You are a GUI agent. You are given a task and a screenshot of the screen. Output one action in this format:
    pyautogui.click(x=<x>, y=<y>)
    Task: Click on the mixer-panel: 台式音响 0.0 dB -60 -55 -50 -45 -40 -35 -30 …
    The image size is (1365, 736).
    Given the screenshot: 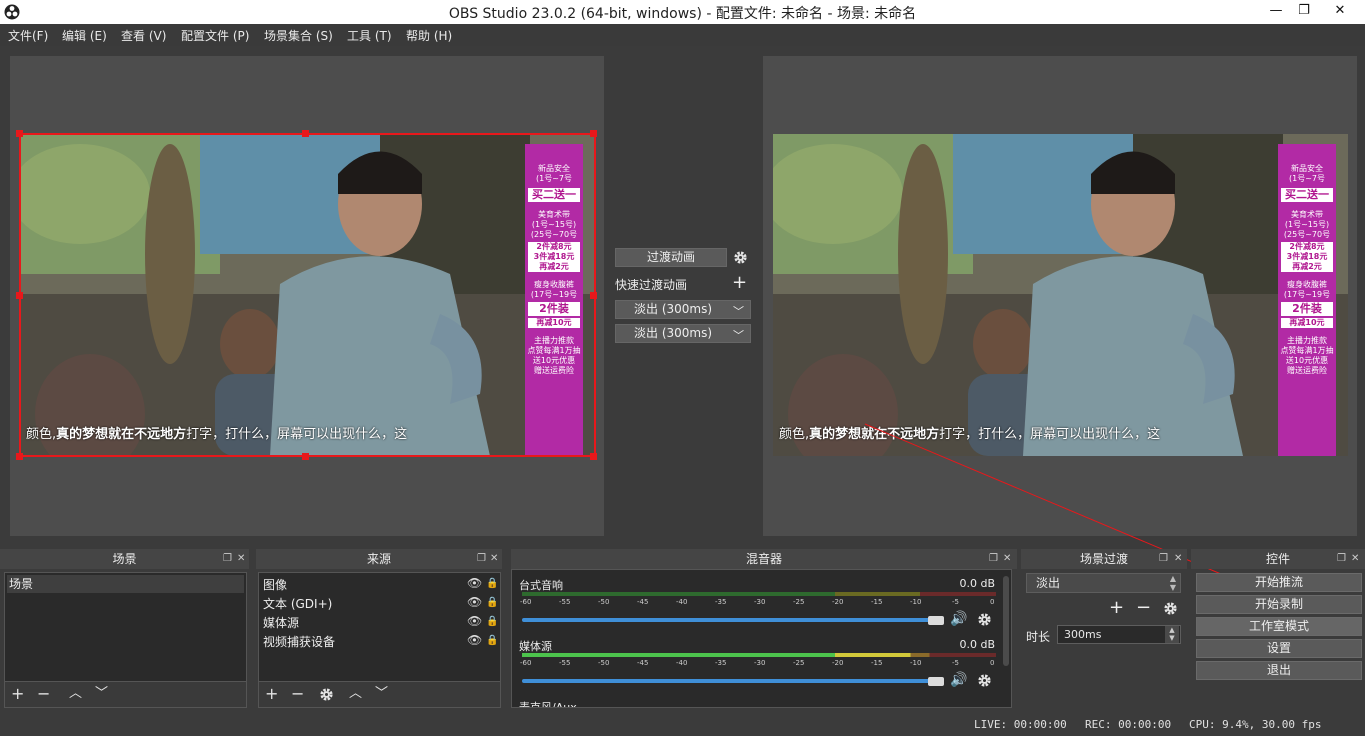 What is the action you would take?
    pyautogui.click(x=761, y=638)
    